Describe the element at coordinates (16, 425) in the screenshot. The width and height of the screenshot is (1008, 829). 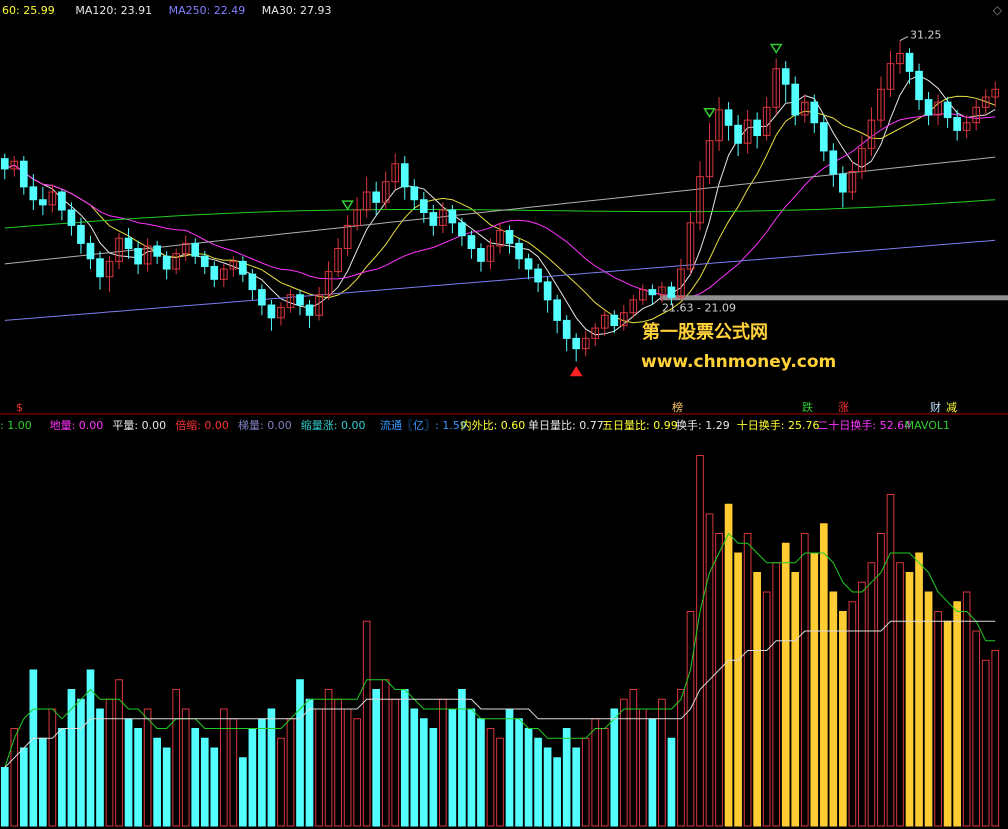
I see `volume-legend-left-item-0: : 1.00` at that location.